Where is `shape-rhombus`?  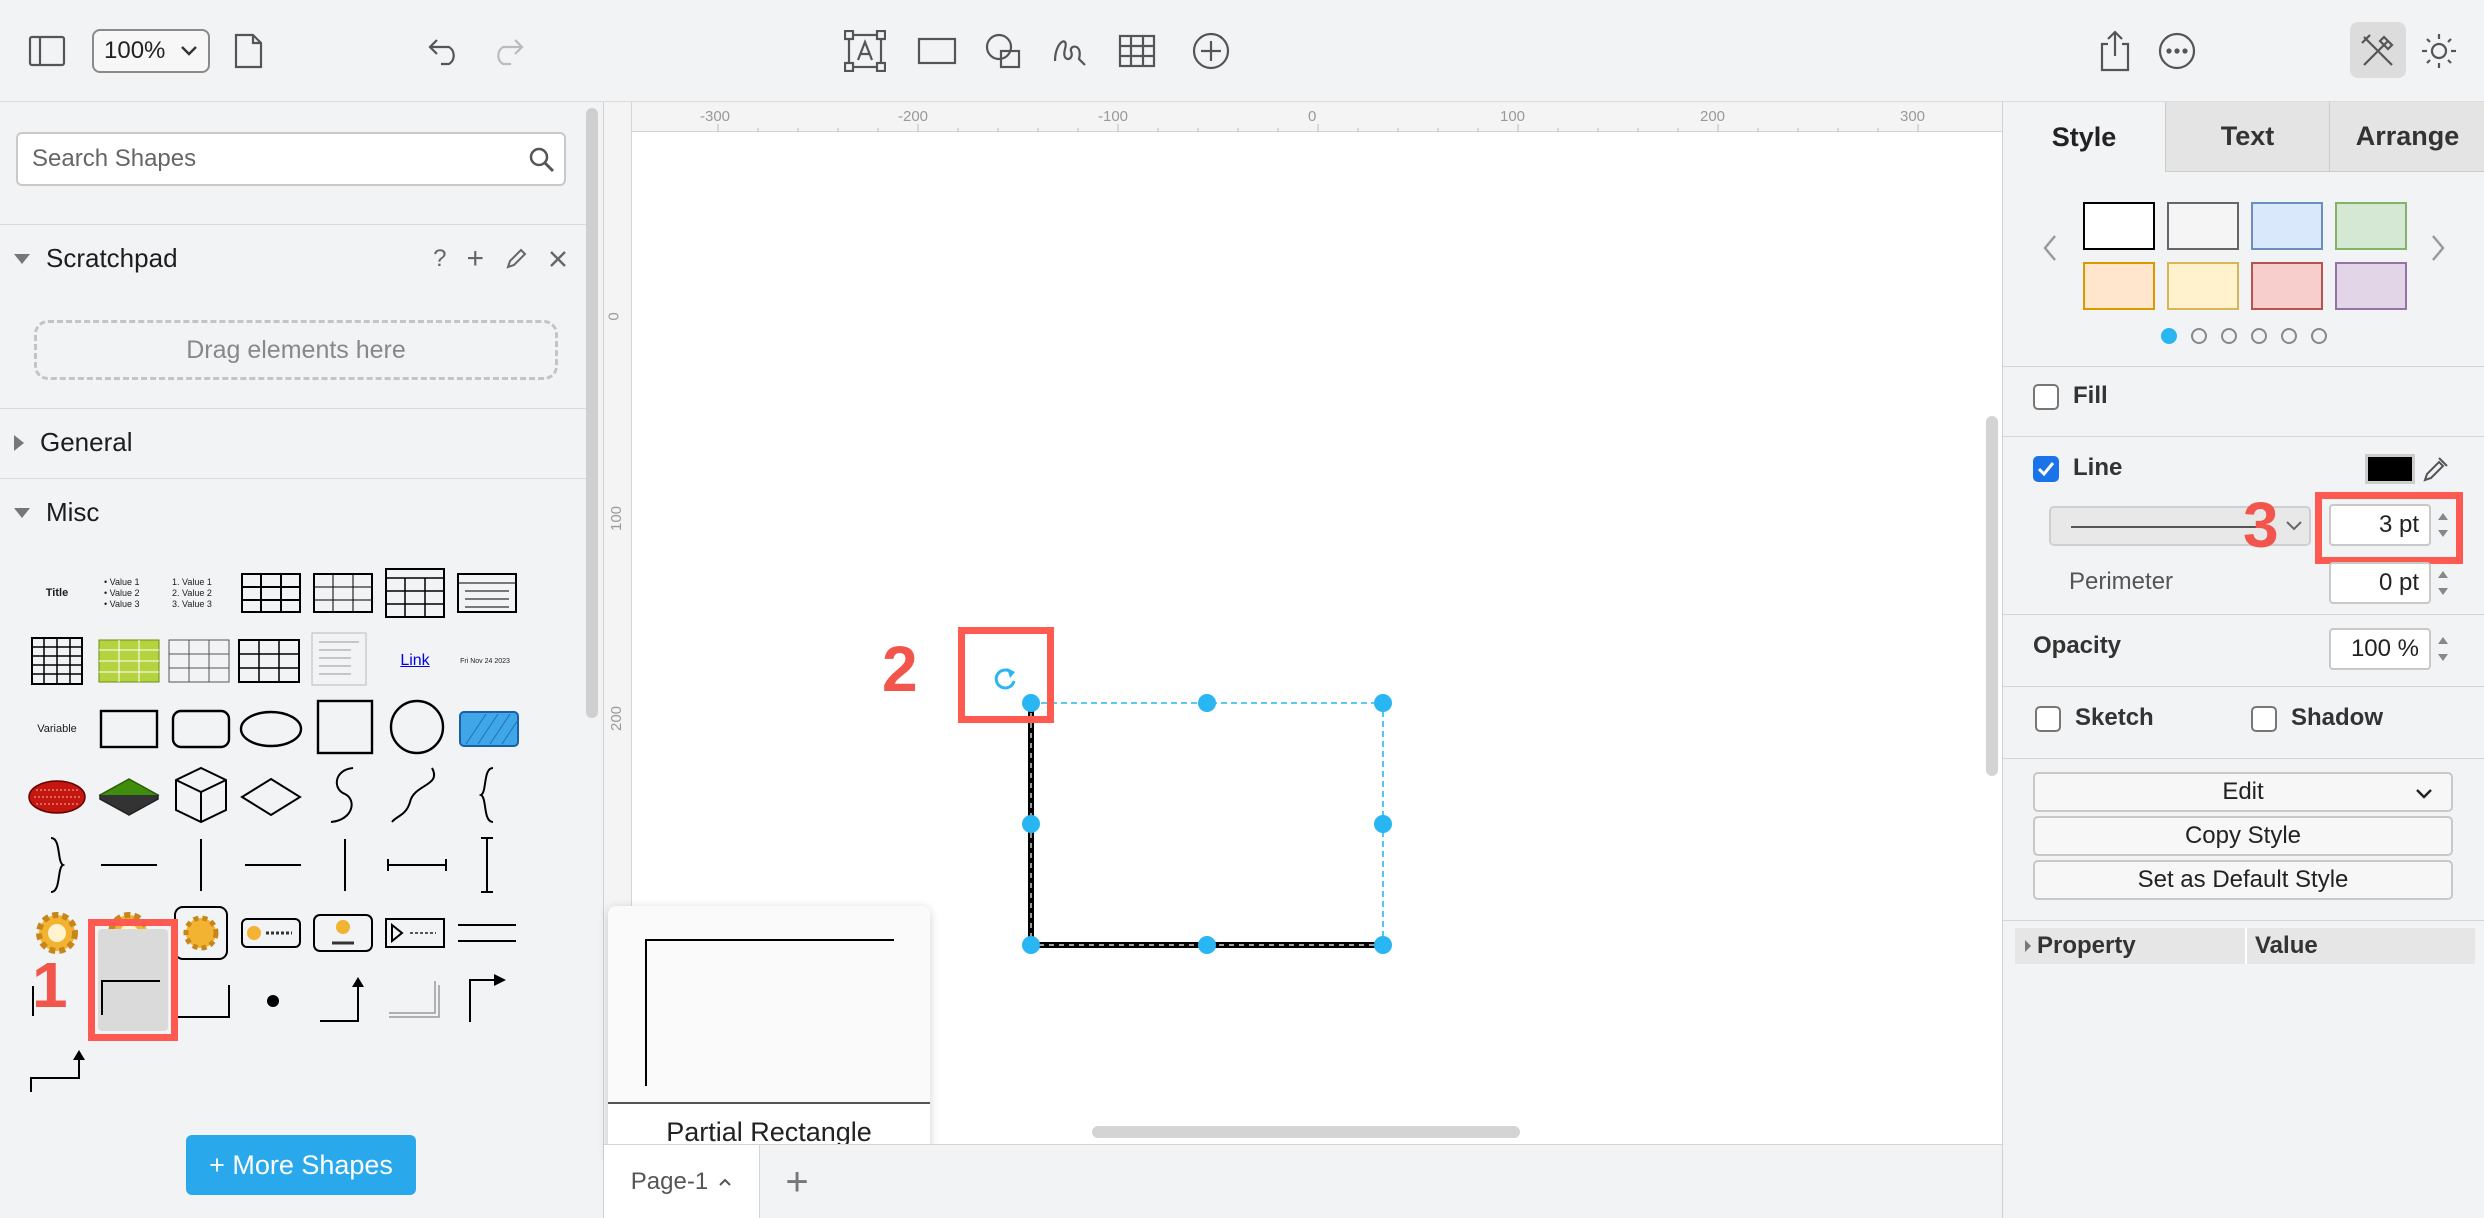
shape-rhombus is located at coordinates (271, 797).